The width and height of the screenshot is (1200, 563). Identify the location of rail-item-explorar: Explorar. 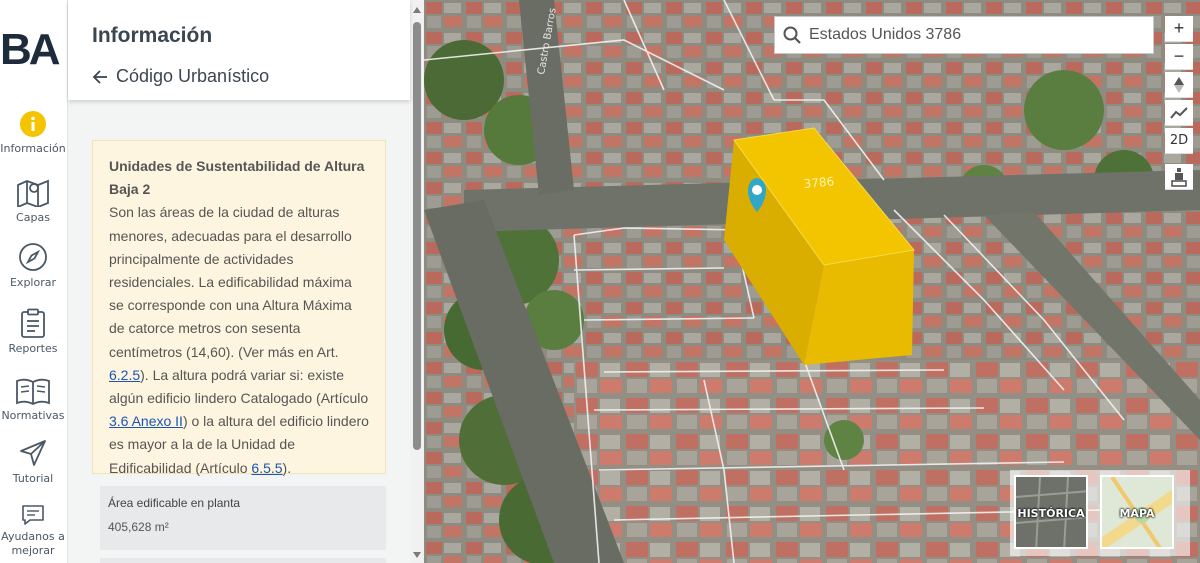
(33, 265).